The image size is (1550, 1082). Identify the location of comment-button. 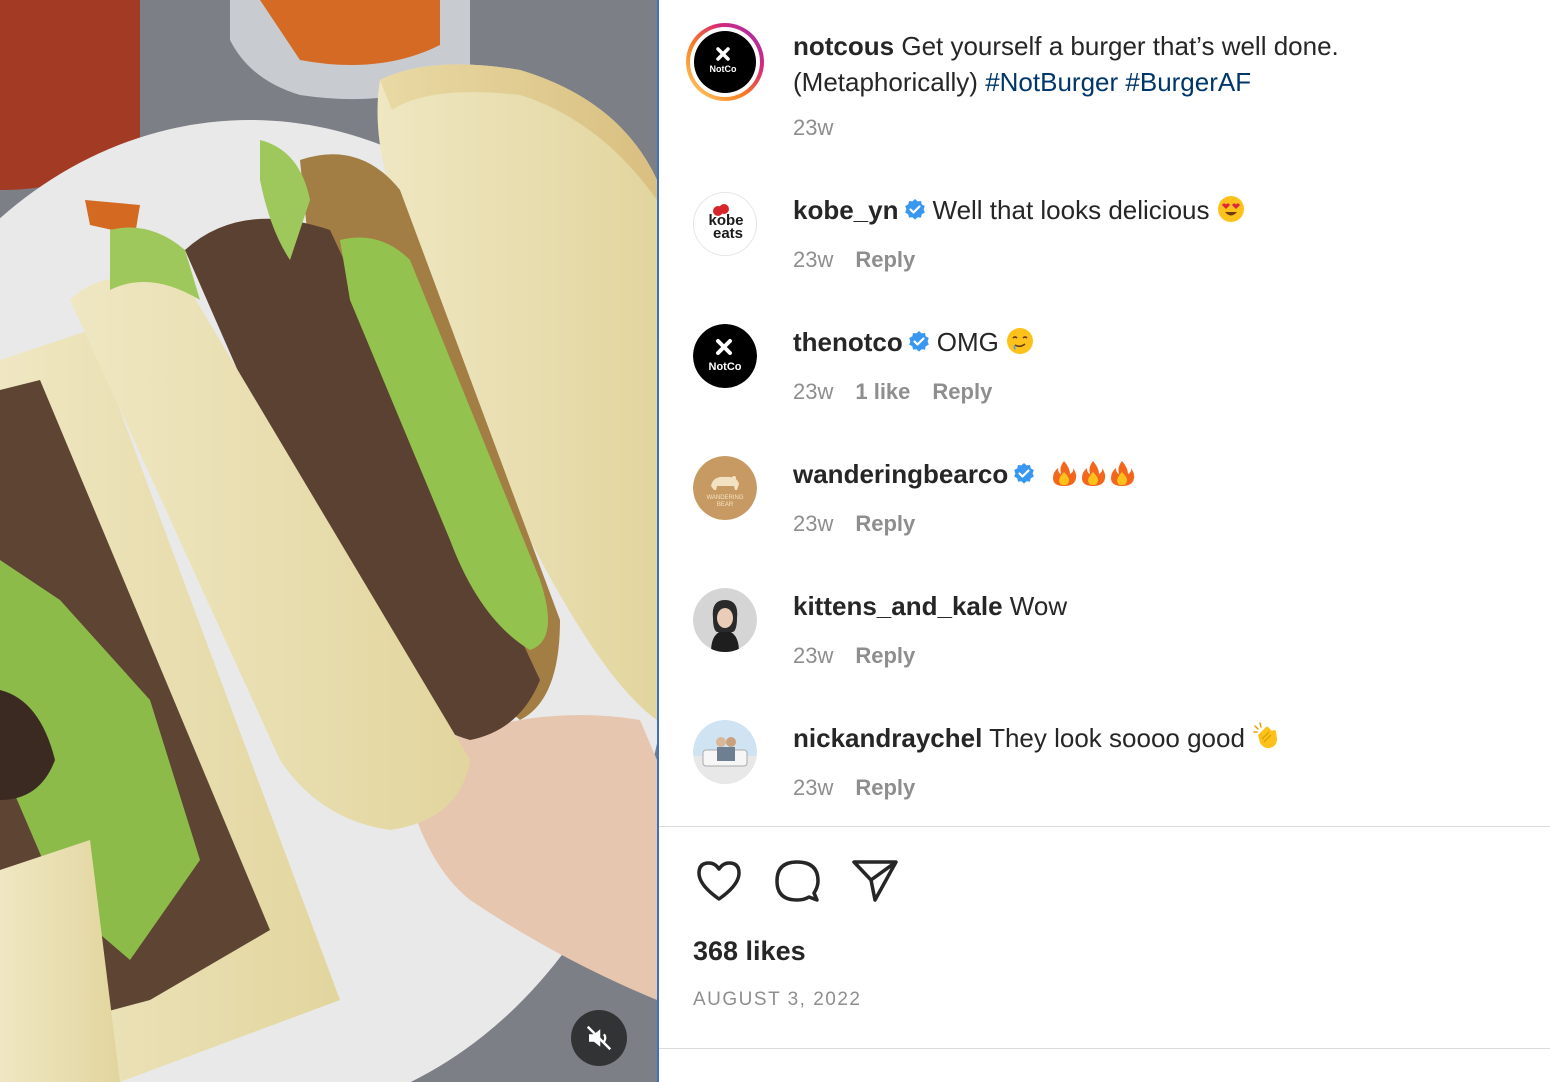
(797, 881).